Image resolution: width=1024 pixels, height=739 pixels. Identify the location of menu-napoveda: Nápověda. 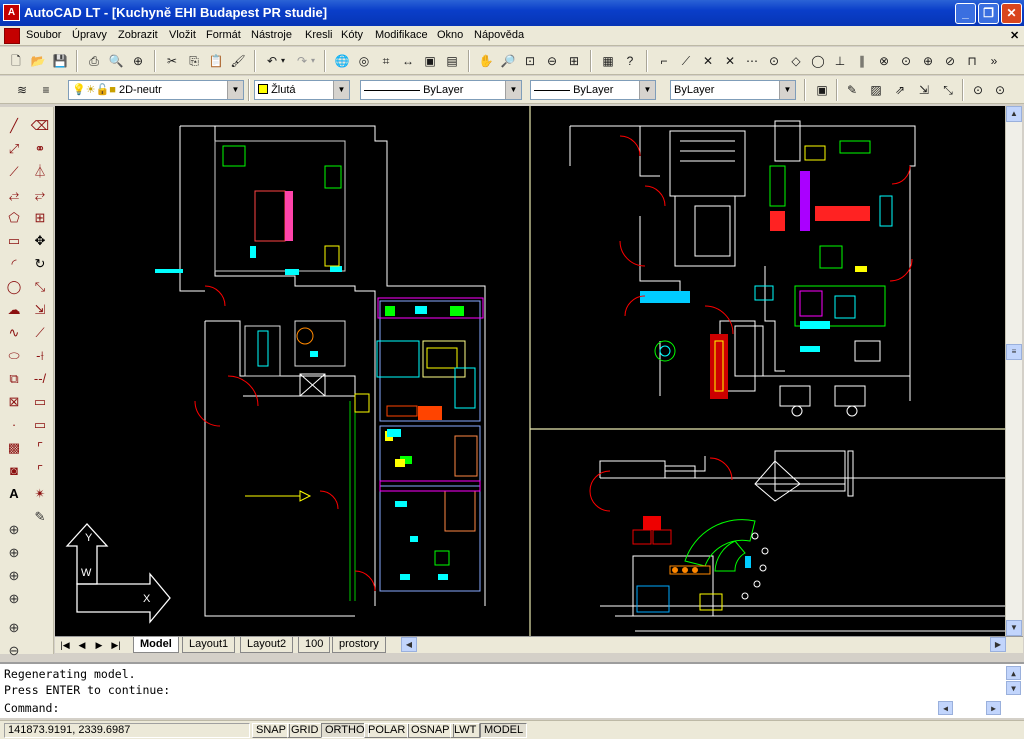
(499, 35).